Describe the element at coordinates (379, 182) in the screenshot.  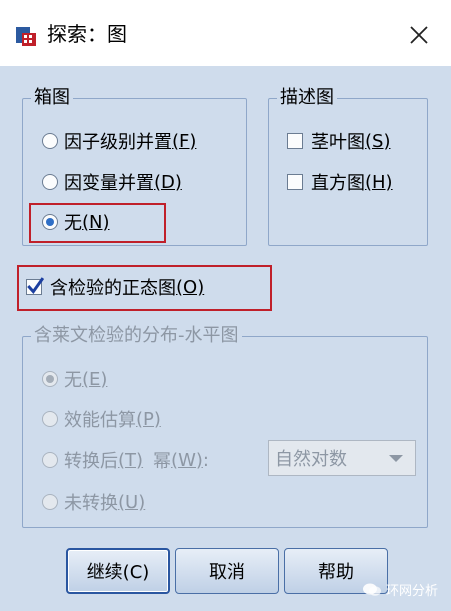
I see `option-key: (H)` at that location.